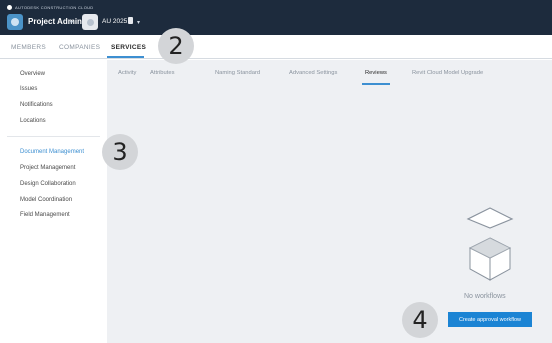 The height and width of the screenshot is (343, 552). I want to click on tab-companies: COMPANIES, so click(79, 47).